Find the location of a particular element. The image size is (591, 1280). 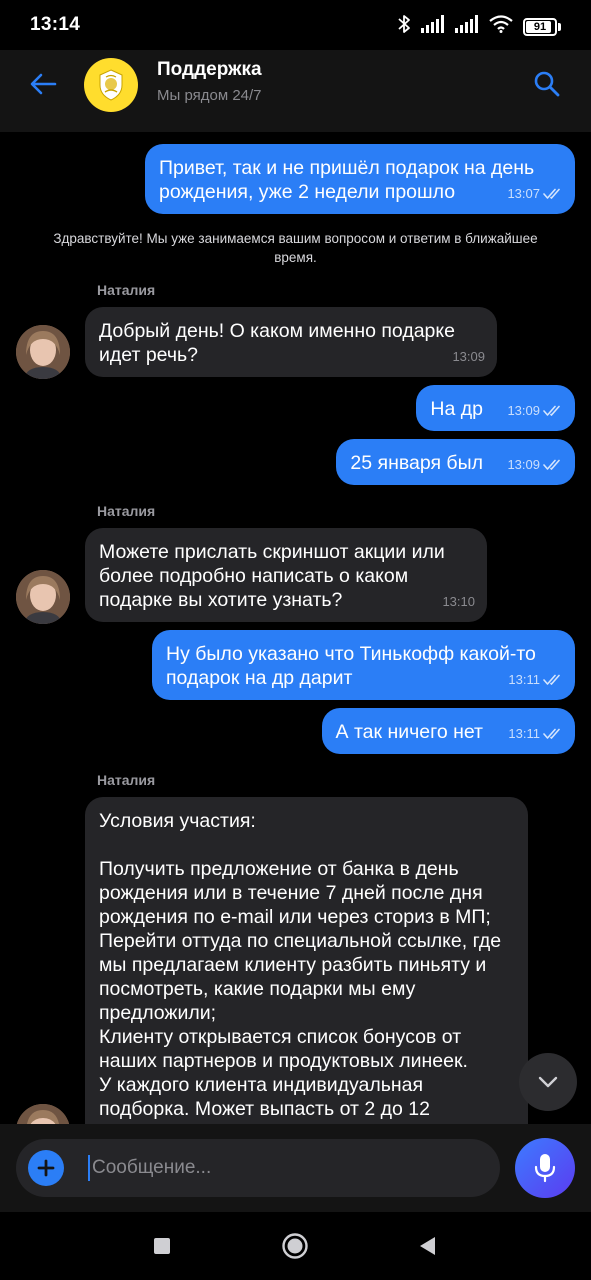

outgoing-message: А так ничего нет 13:11 is located at coordinates (448, 731).